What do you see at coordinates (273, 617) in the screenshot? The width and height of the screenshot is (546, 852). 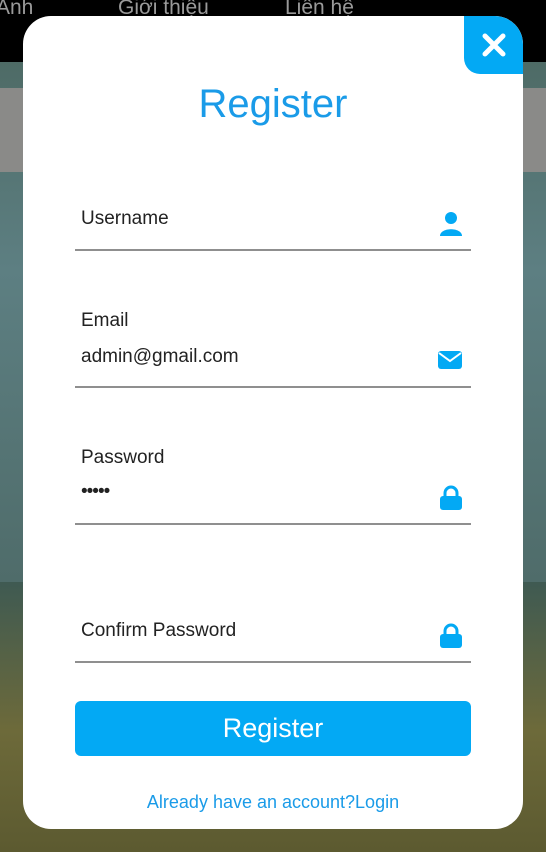 I see `confirm-password-field: Confirm Password` at bounding box center [273, 617].